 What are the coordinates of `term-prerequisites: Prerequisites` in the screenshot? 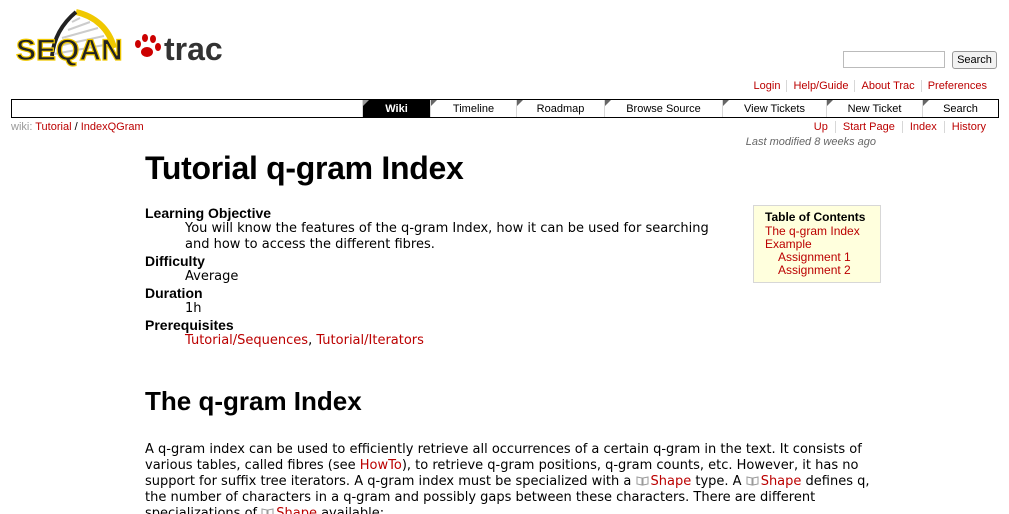 It's located at (189, 325).